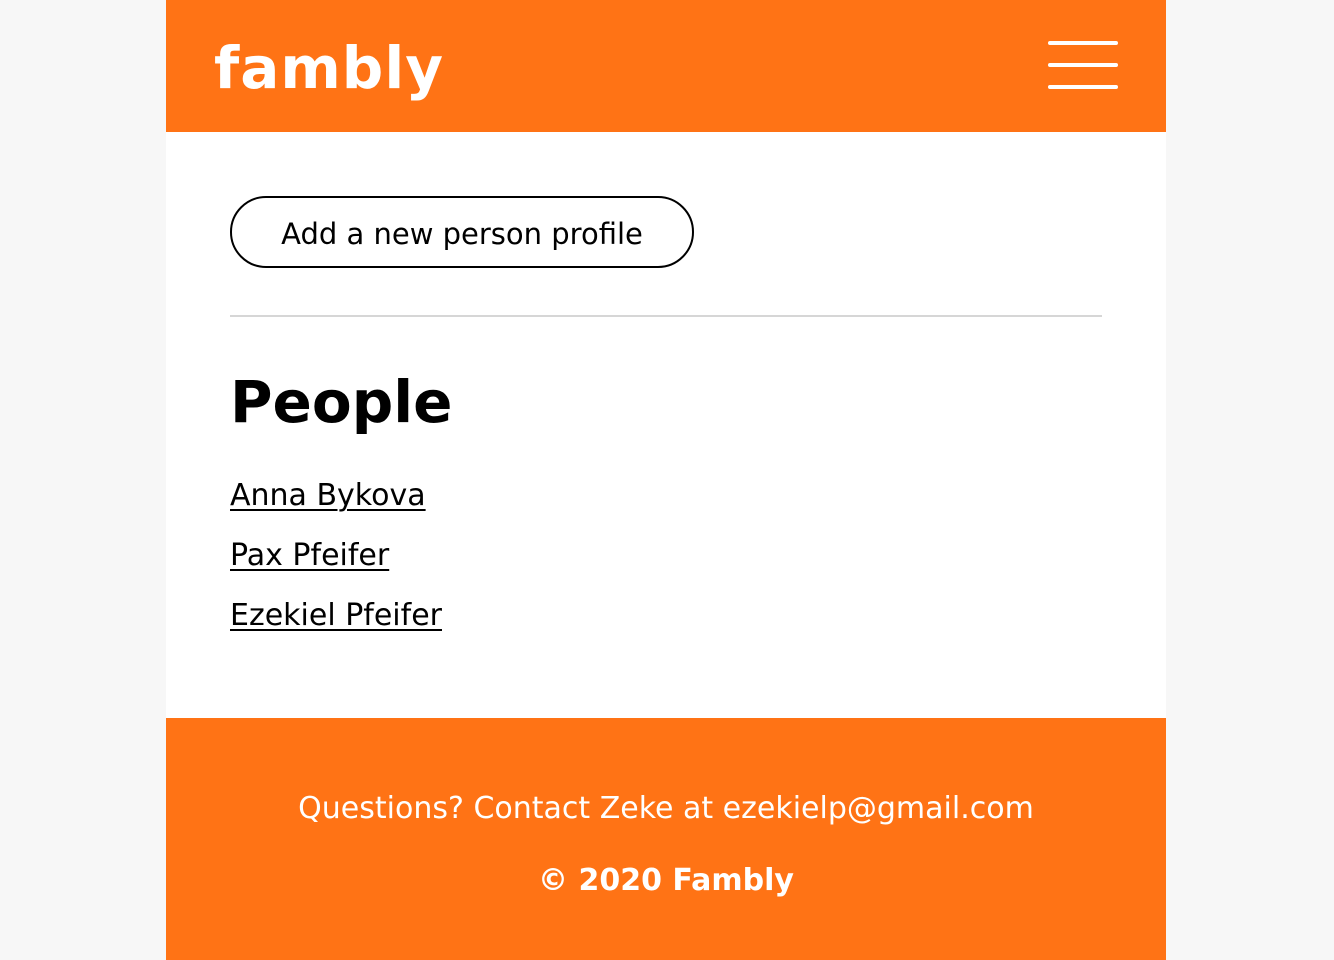 This screenshot has height=960, width=1334. I want to click on people-heading: People, so click(341, 402).